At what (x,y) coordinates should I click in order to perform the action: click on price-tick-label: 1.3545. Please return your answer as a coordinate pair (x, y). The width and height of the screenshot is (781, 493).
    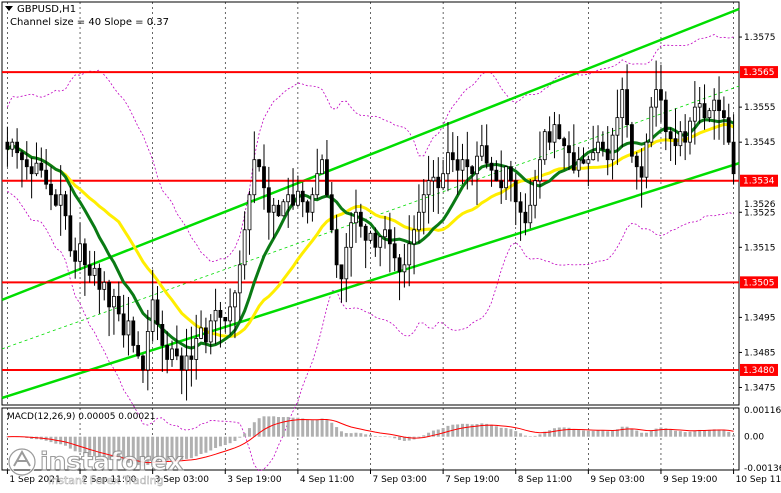
    Looking at the image, I should click on (760, 143).